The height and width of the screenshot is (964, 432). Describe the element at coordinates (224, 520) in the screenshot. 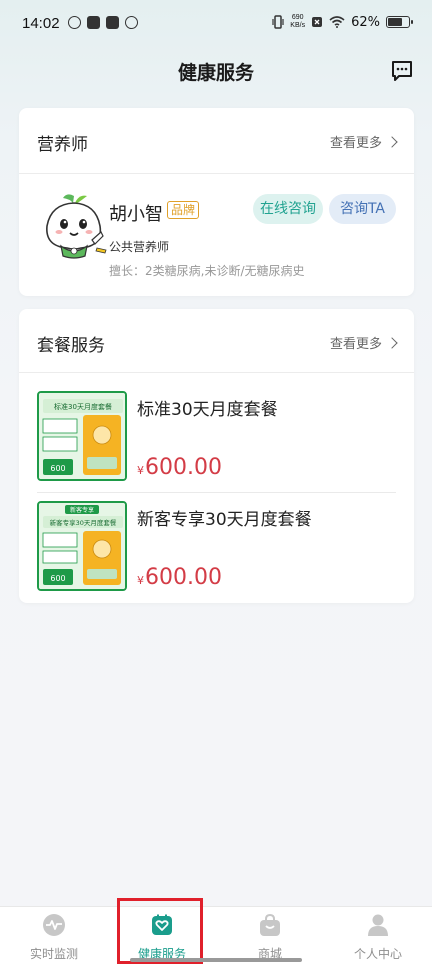

I see `package-name: 新客专享30天月度套餐` at that location.